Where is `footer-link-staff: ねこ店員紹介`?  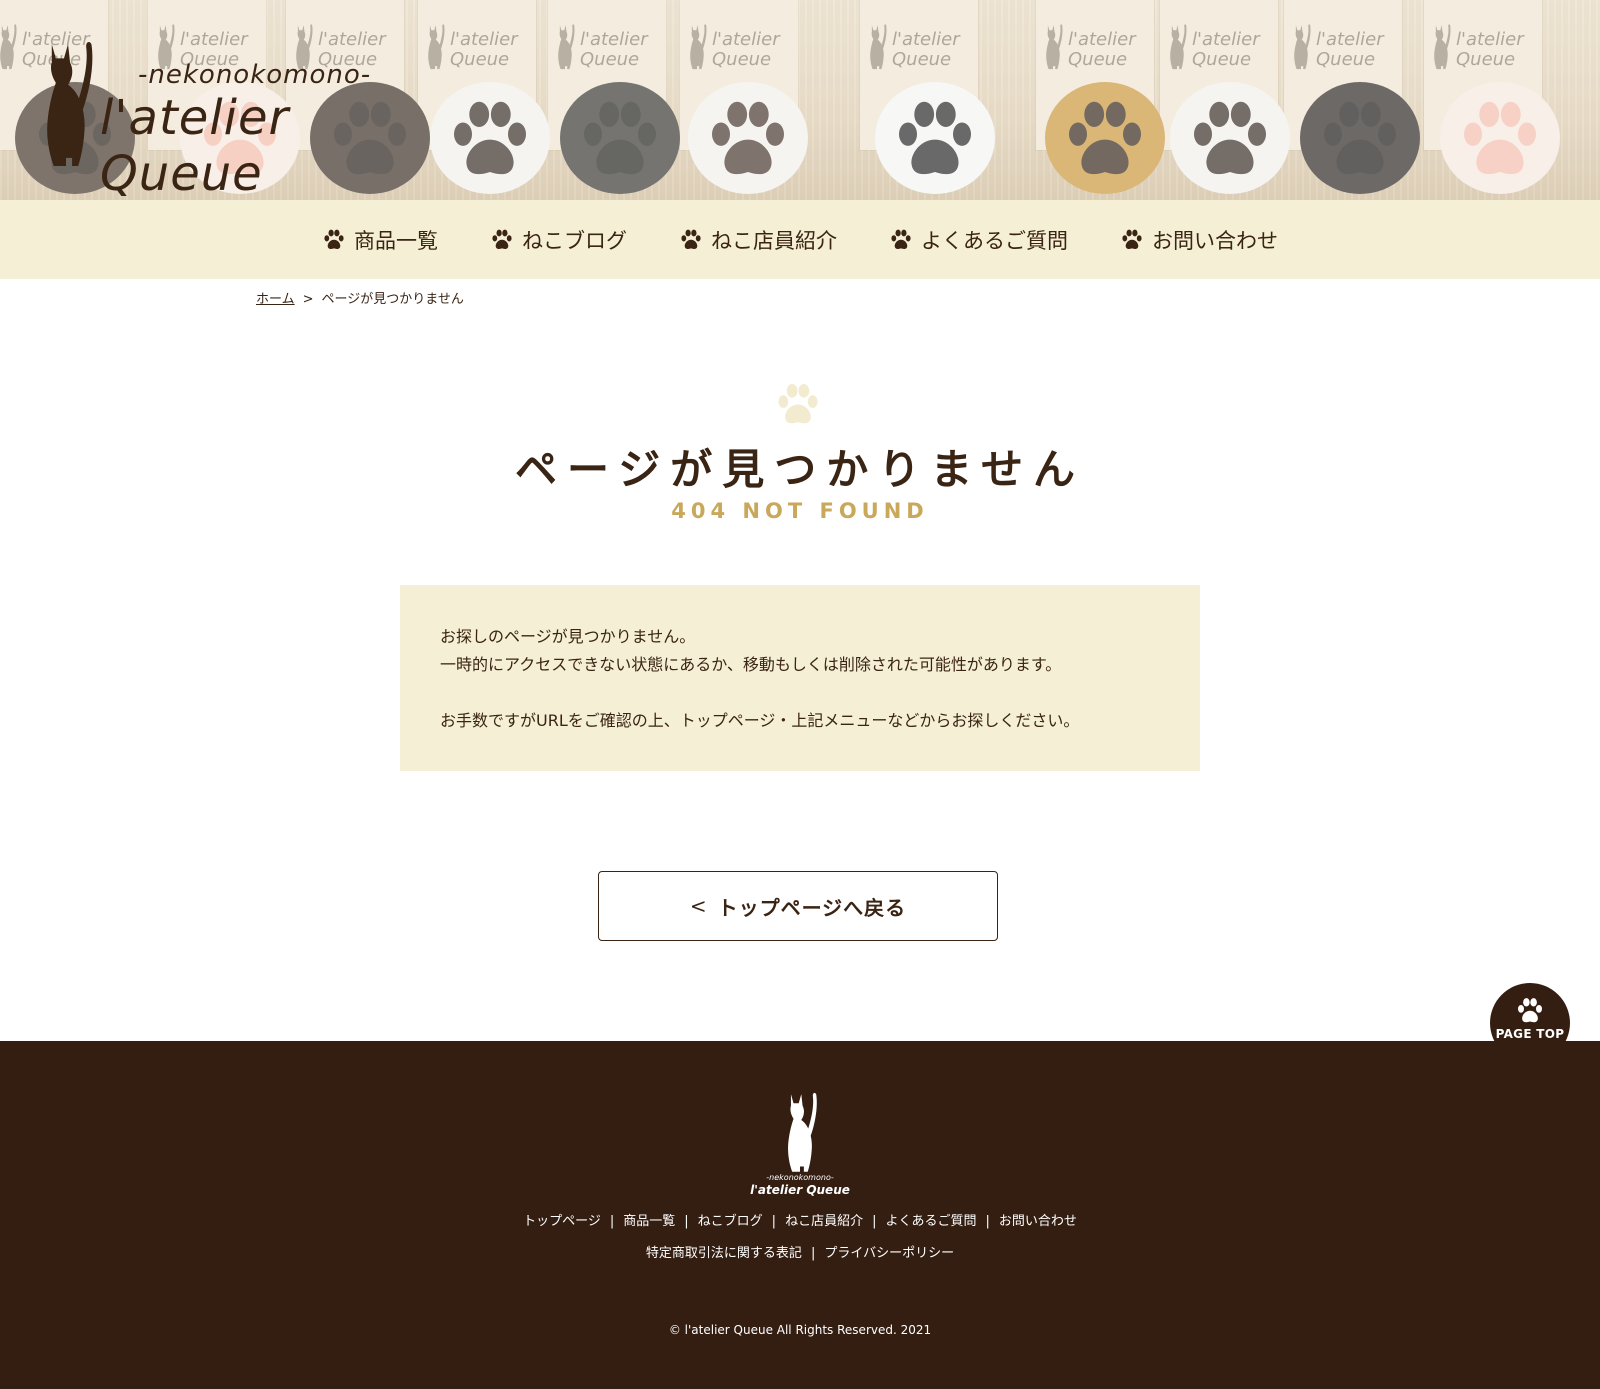
footer-link-staff: ねこ店員紹介 is located at coordinates (824, 1221).